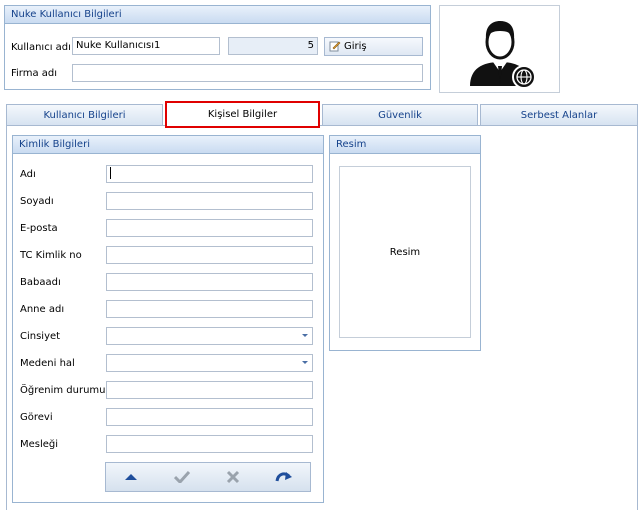  What do you see at coordinates (373, 46) in the screenshot?
I see `login-button: Giriş` at bounding box center [373, 46].